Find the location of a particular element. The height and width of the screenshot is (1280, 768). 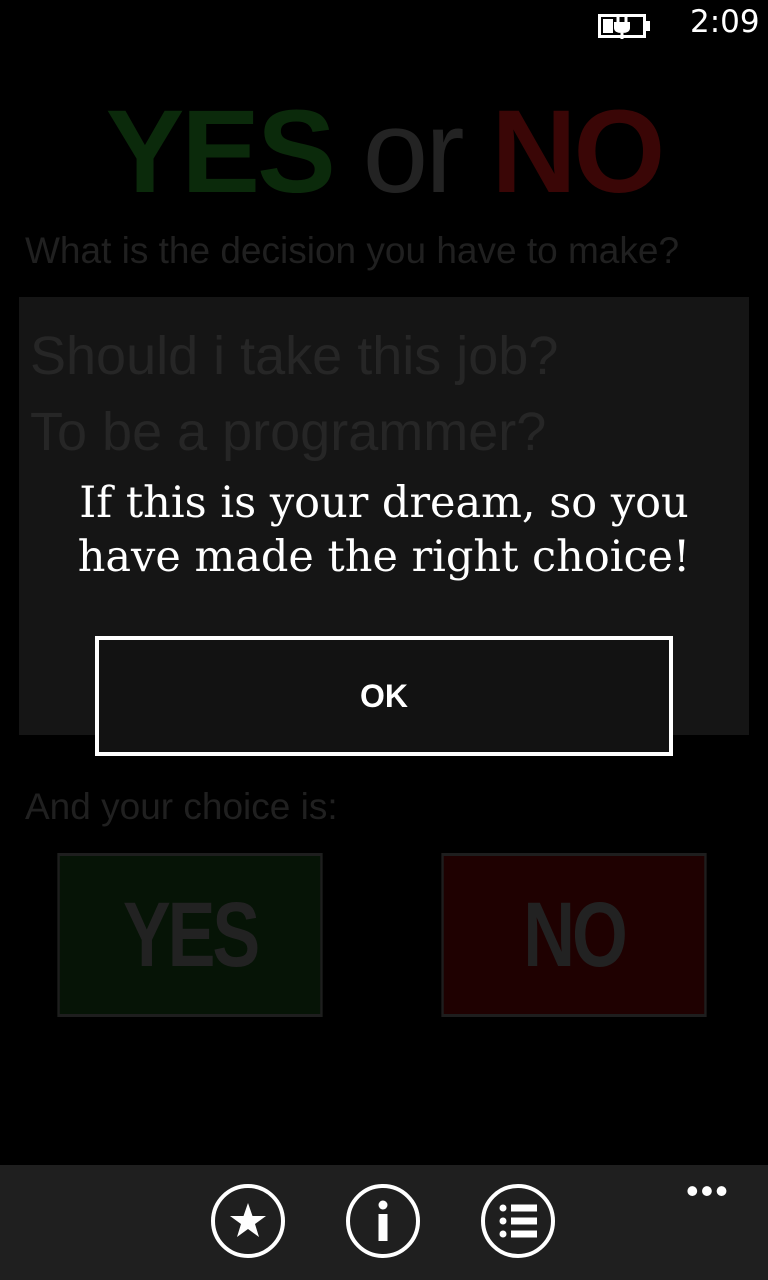

ok-button: OK is located at coordinates (384, 696).